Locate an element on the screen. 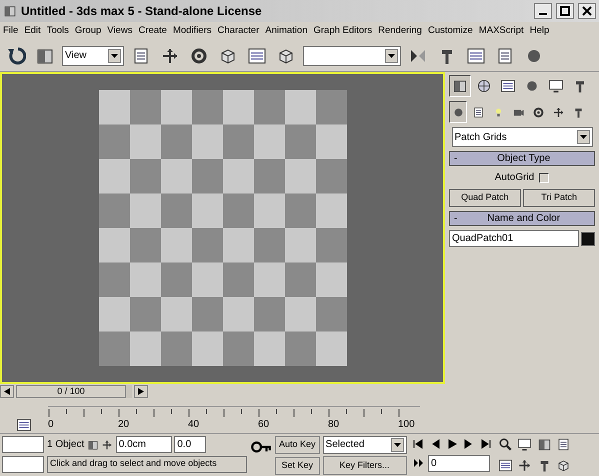  menu-item: Animation is located at coordinates (286, 31).